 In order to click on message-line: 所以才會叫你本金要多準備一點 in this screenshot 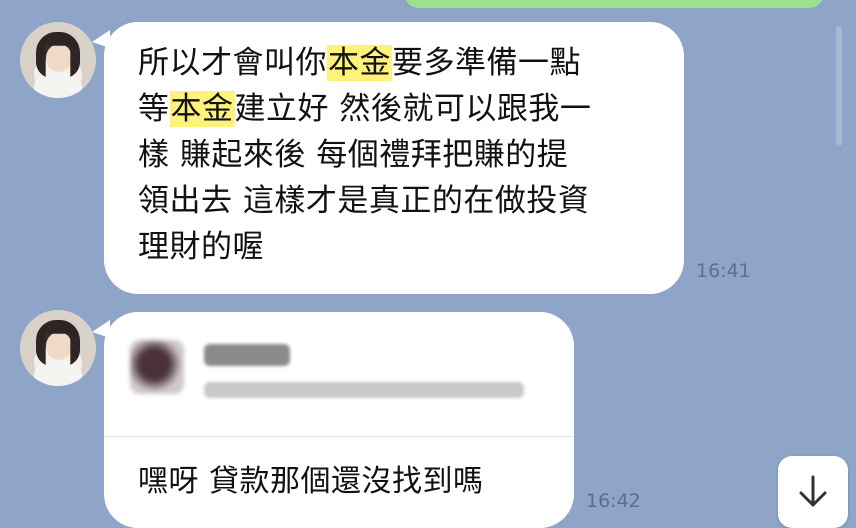, I will do `click(403, 63)`.